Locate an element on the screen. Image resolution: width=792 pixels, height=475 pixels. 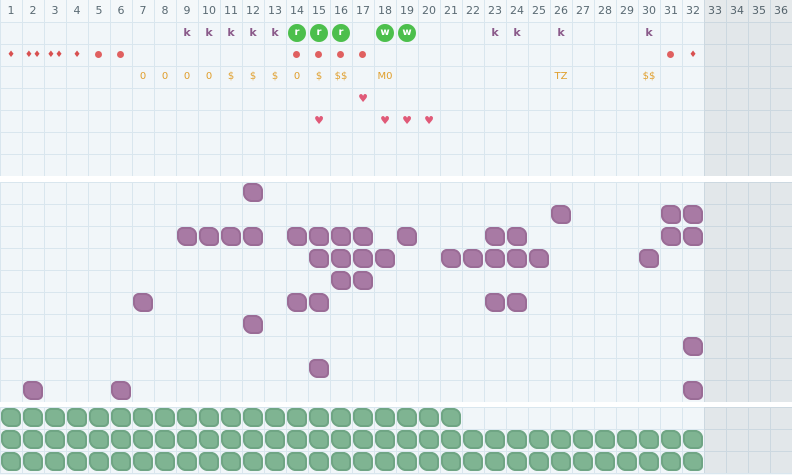
red-drop-marker: ♦ is located at coordinates (77, 55).